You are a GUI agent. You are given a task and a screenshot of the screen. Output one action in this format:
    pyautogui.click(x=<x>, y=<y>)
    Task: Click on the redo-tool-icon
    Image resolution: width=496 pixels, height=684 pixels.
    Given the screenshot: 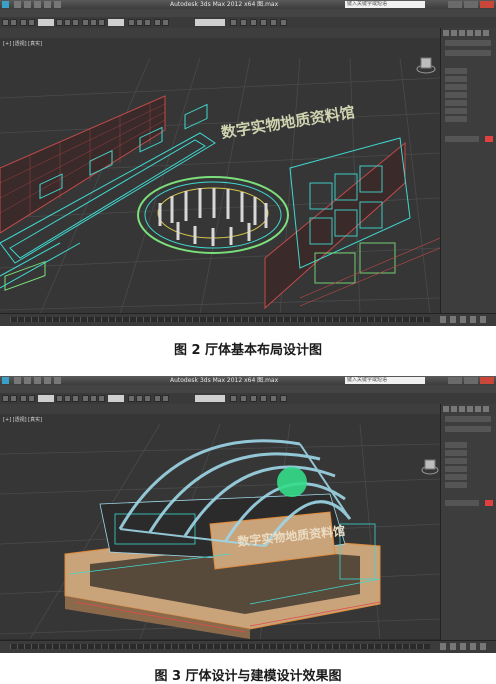 What is the action you would take?
    pyautogui.click(x=13, y=22)
    